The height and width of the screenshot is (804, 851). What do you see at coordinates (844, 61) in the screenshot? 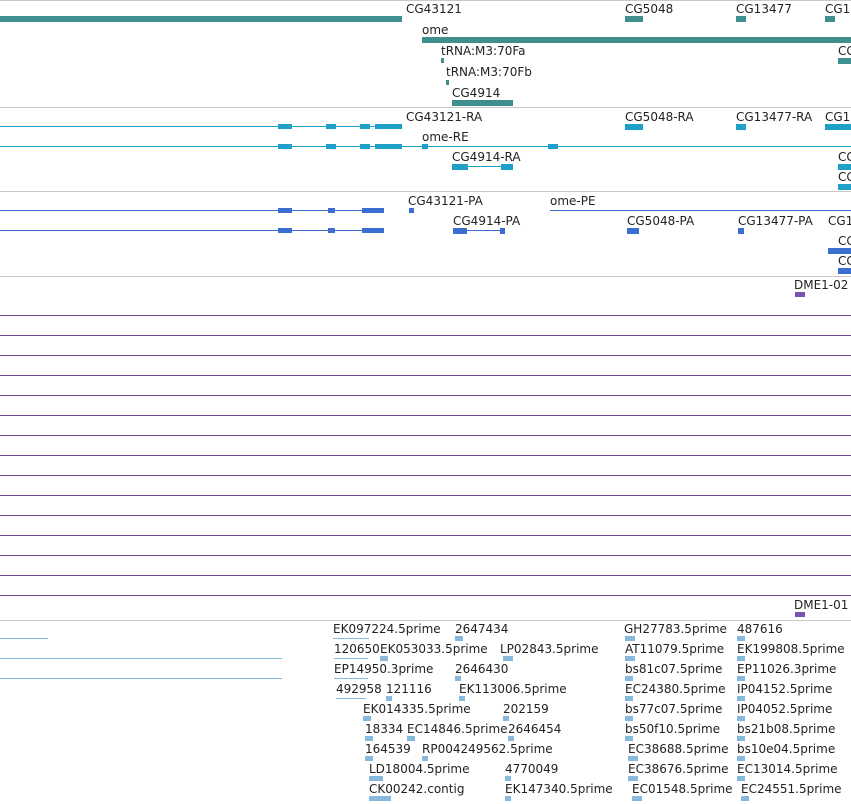
I see `gene-feature-cg` at bounding box center [844, 61].